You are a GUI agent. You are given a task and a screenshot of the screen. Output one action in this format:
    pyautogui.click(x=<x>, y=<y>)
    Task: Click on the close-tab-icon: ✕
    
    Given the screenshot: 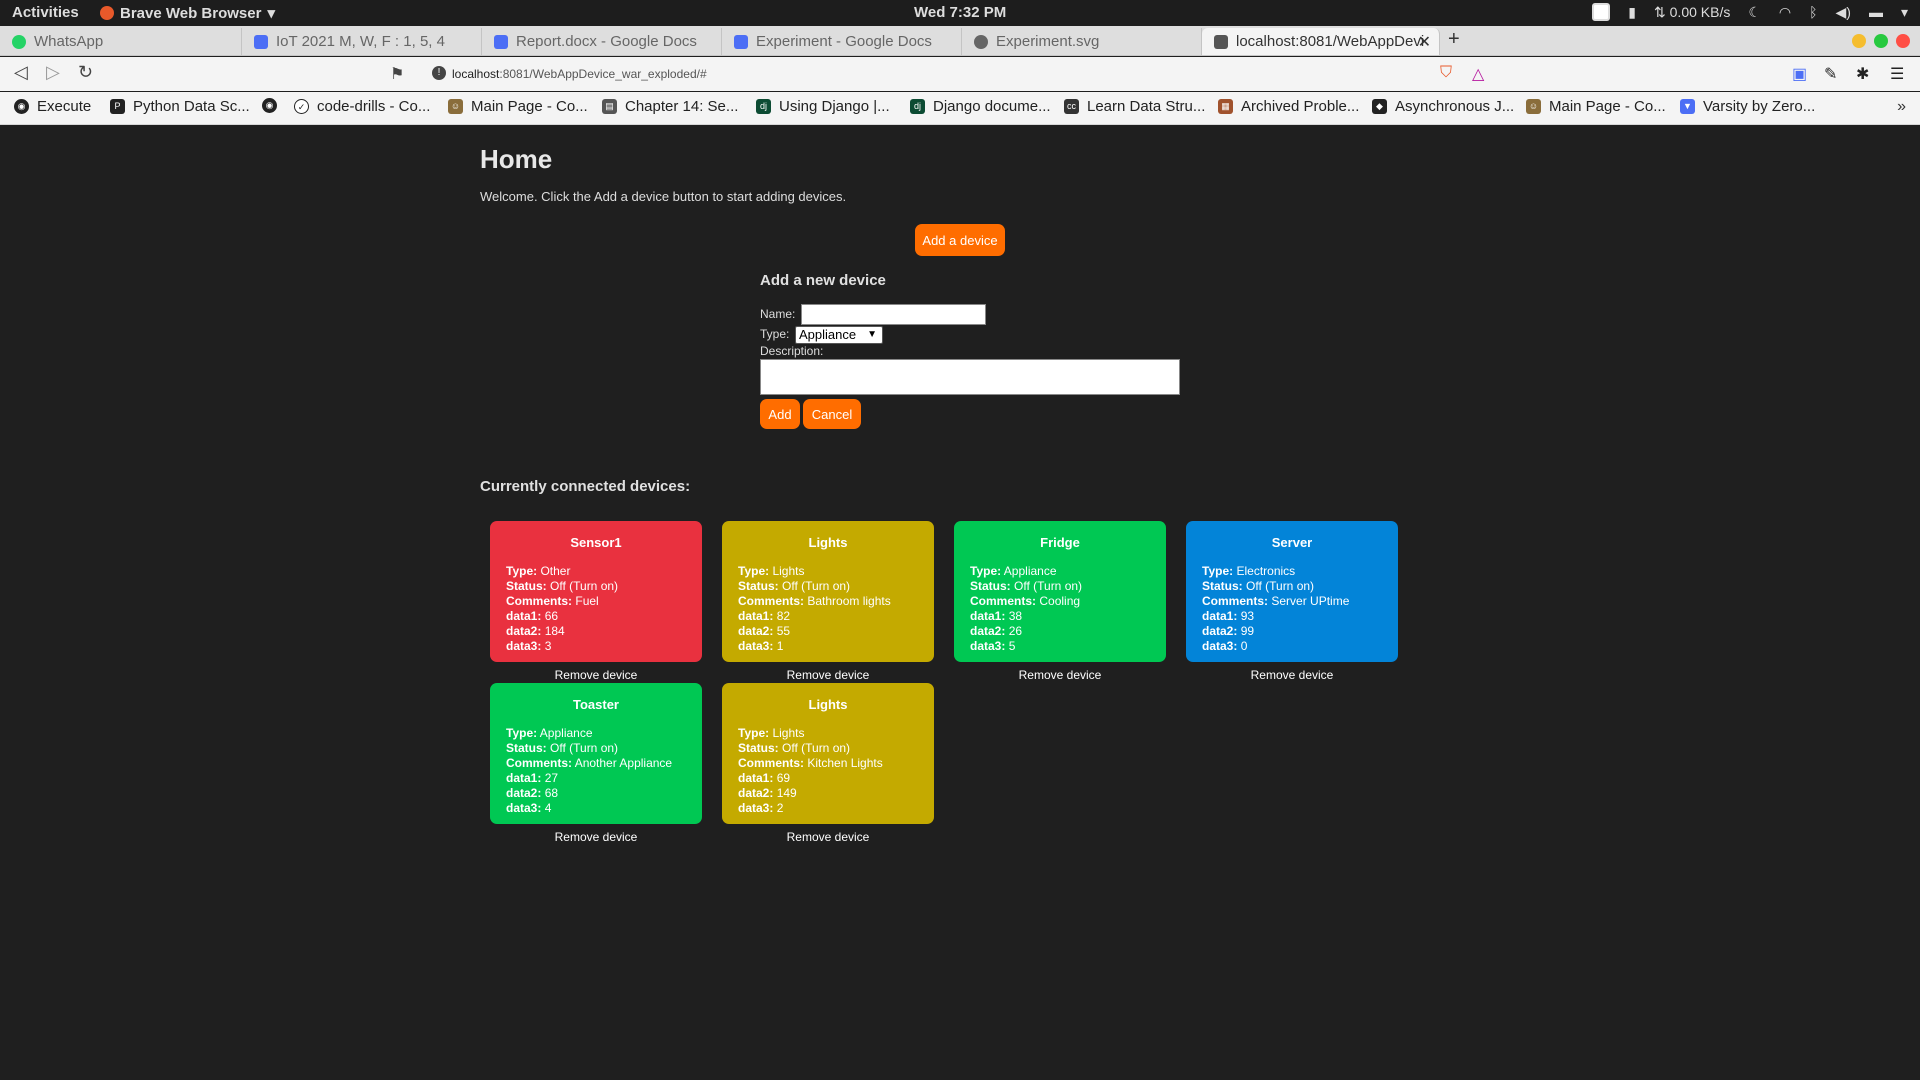 What is the action you would take?
    pyautogui.click(x=1424, y=42)
    